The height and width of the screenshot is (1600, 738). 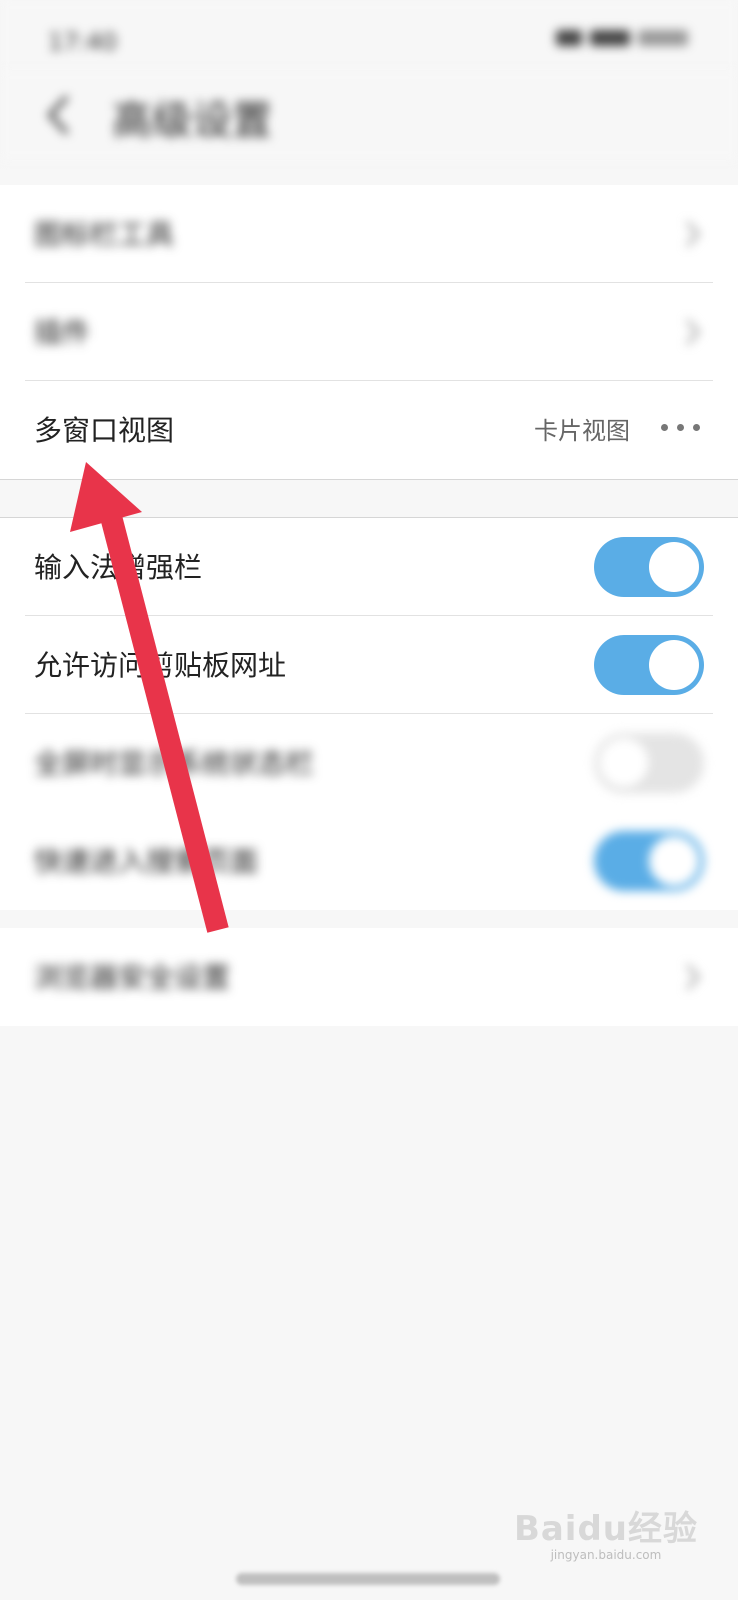 What do you see at coordinates (60, 115) in the screenshot?
I see `chevron-left-icon` at bounding box center [60, 115].